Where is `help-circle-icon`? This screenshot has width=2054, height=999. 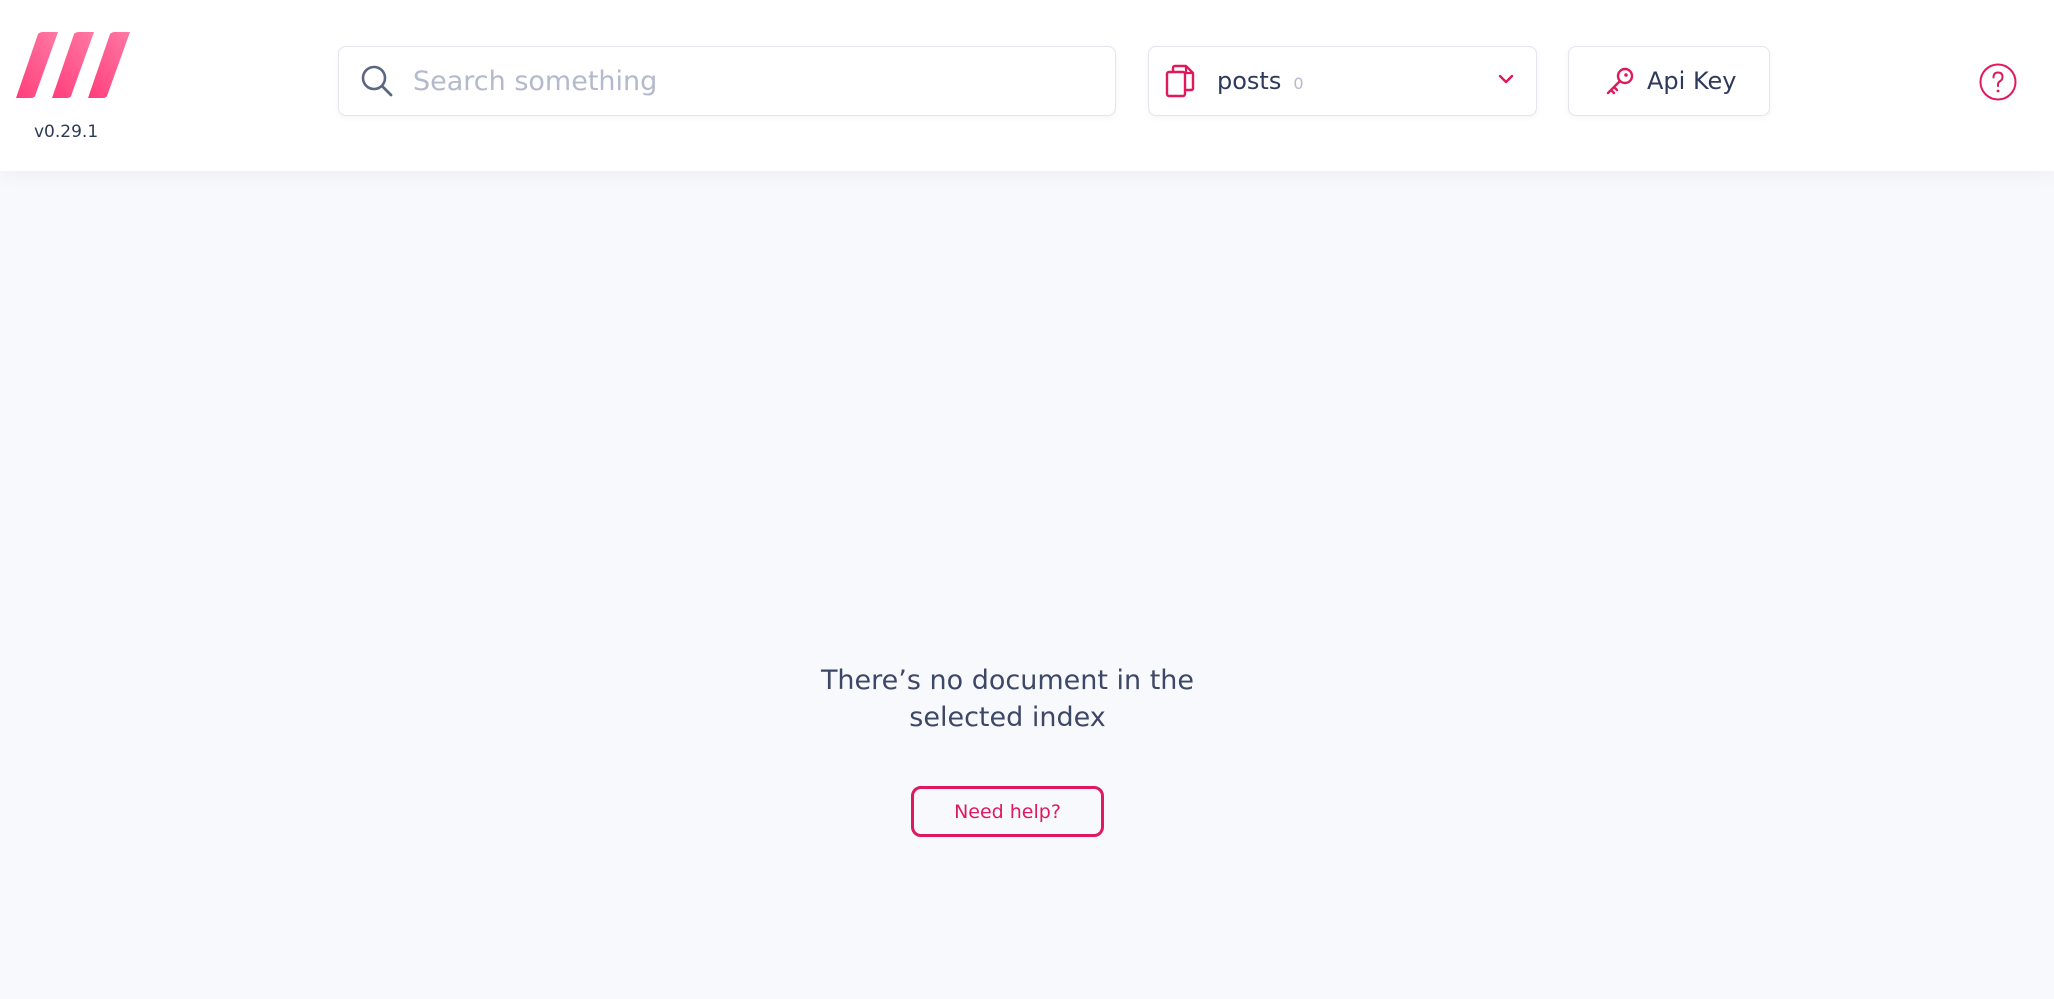
help-circle-icon is located at coordinates (1998, 82).